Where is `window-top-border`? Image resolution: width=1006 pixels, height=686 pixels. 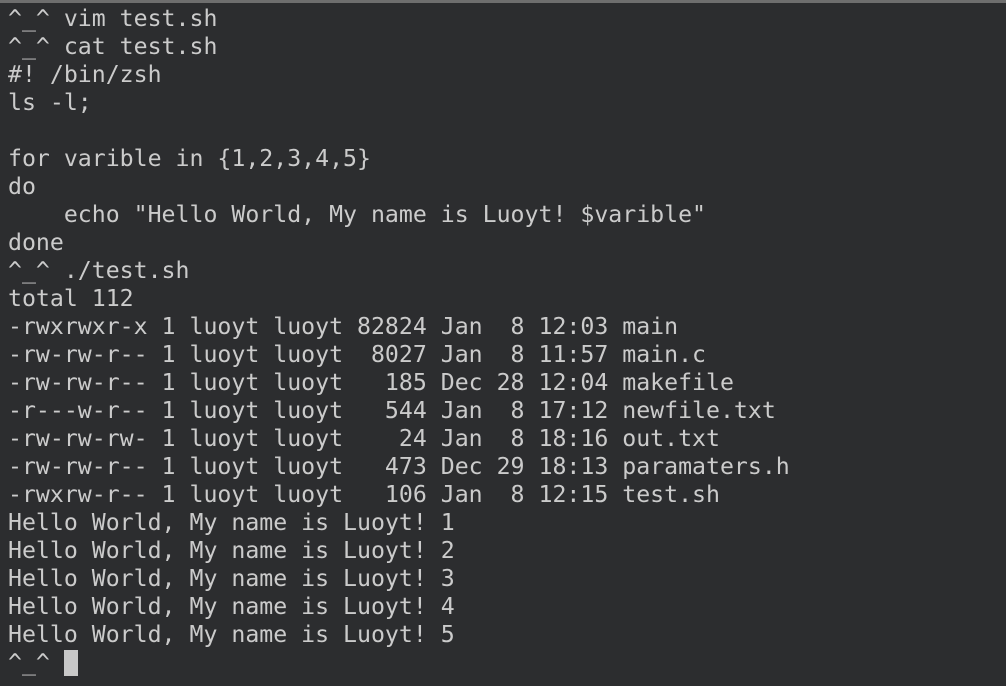
window-top-border is located at coordinates (503, 1).